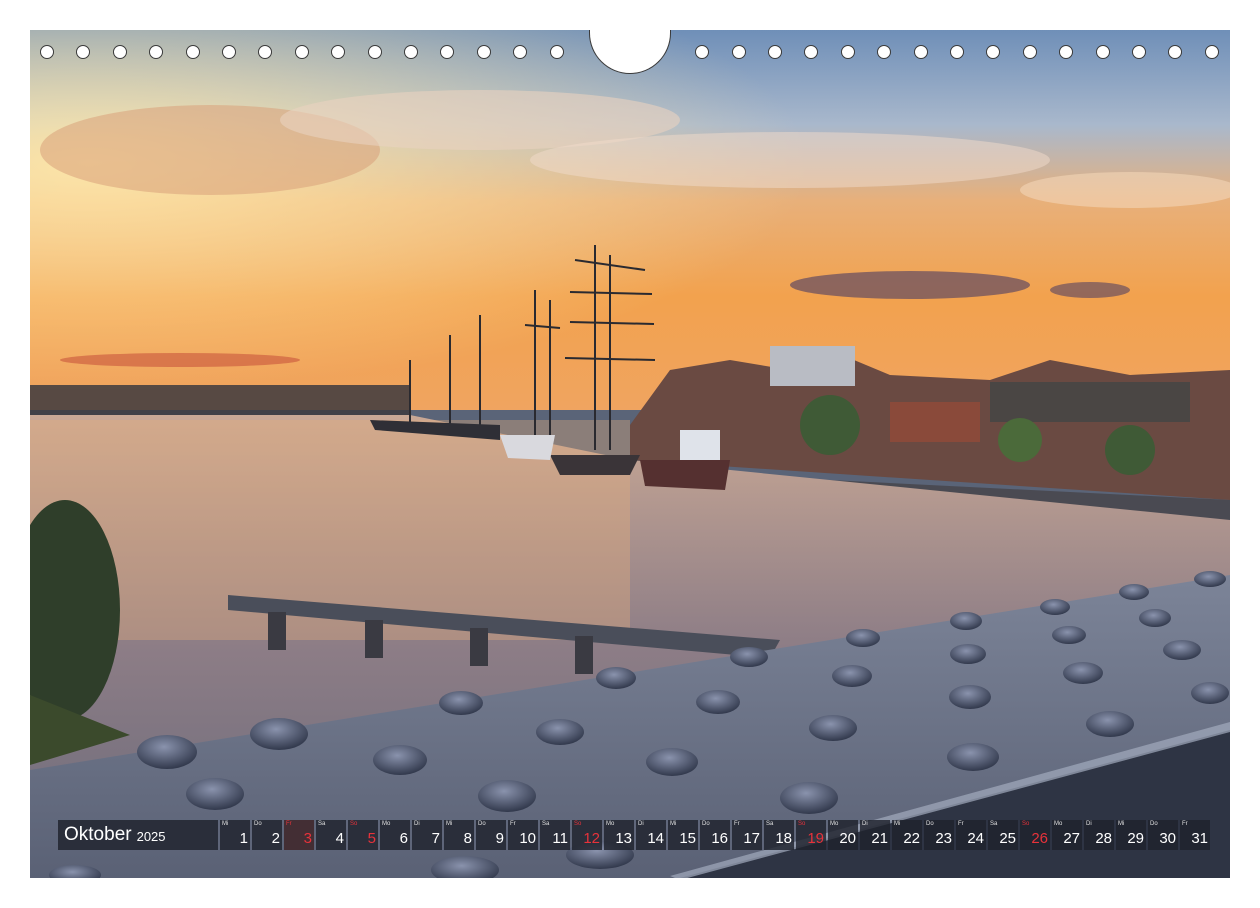 This screenshot has height=908, width=1260. I want to click on day-number: 21, so click(879, 838).